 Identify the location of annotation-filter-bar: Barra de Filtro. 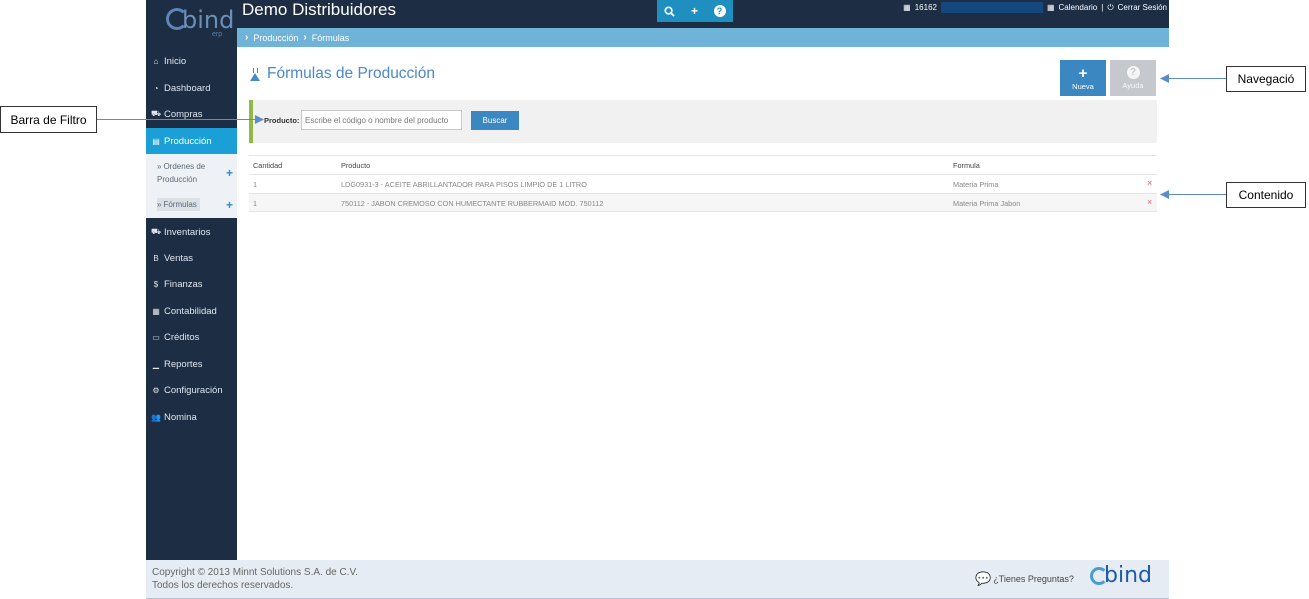
(48, 119).